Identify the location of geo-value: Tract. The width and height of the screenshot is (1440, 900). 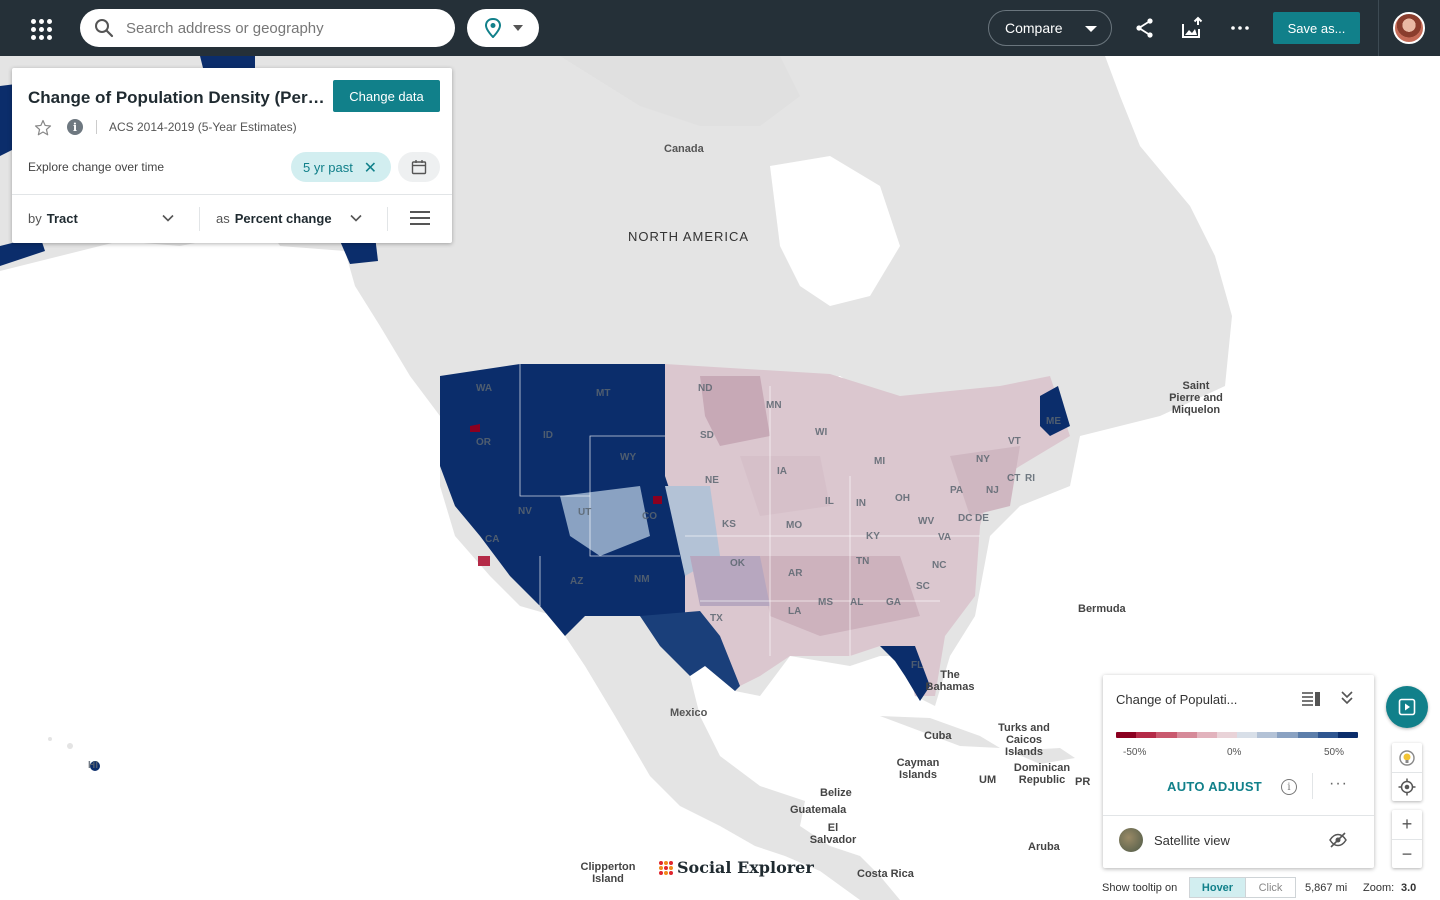
(62, 218).